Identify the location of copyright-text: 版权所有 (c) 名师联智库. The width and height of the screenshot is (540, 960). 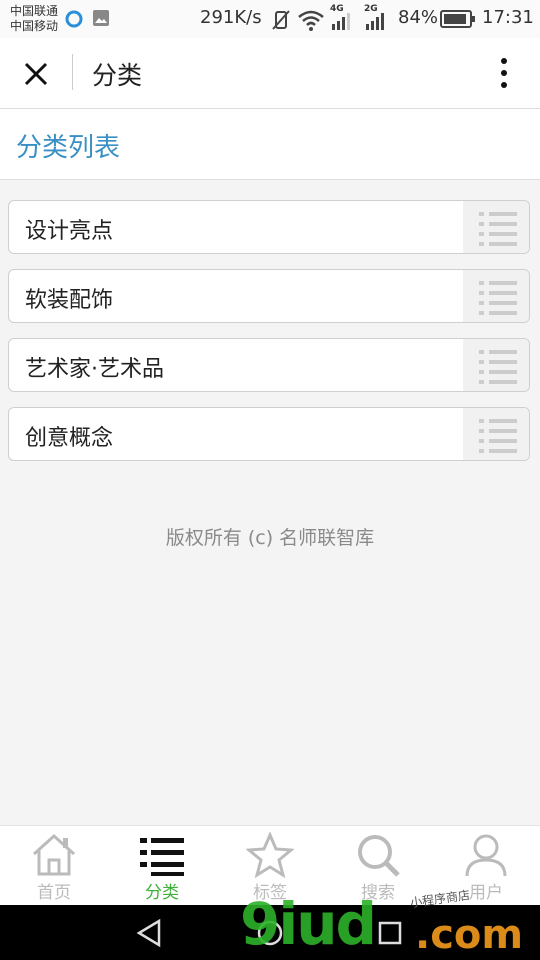
(270, 538).